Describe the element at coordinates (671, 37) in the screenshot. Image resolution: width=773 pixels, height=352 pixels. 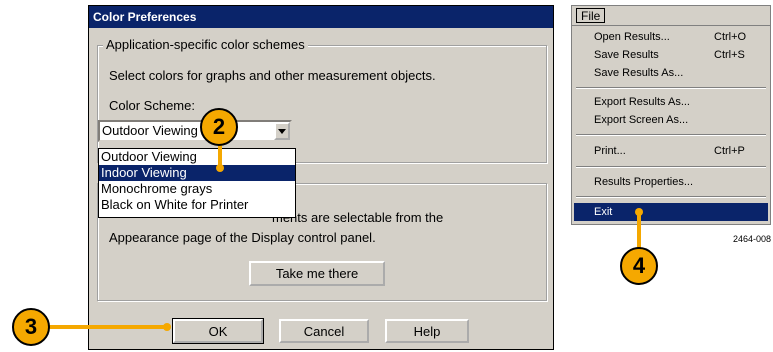
I see `menu-item-open-results: Open Results... Ctrl+O` at that location.